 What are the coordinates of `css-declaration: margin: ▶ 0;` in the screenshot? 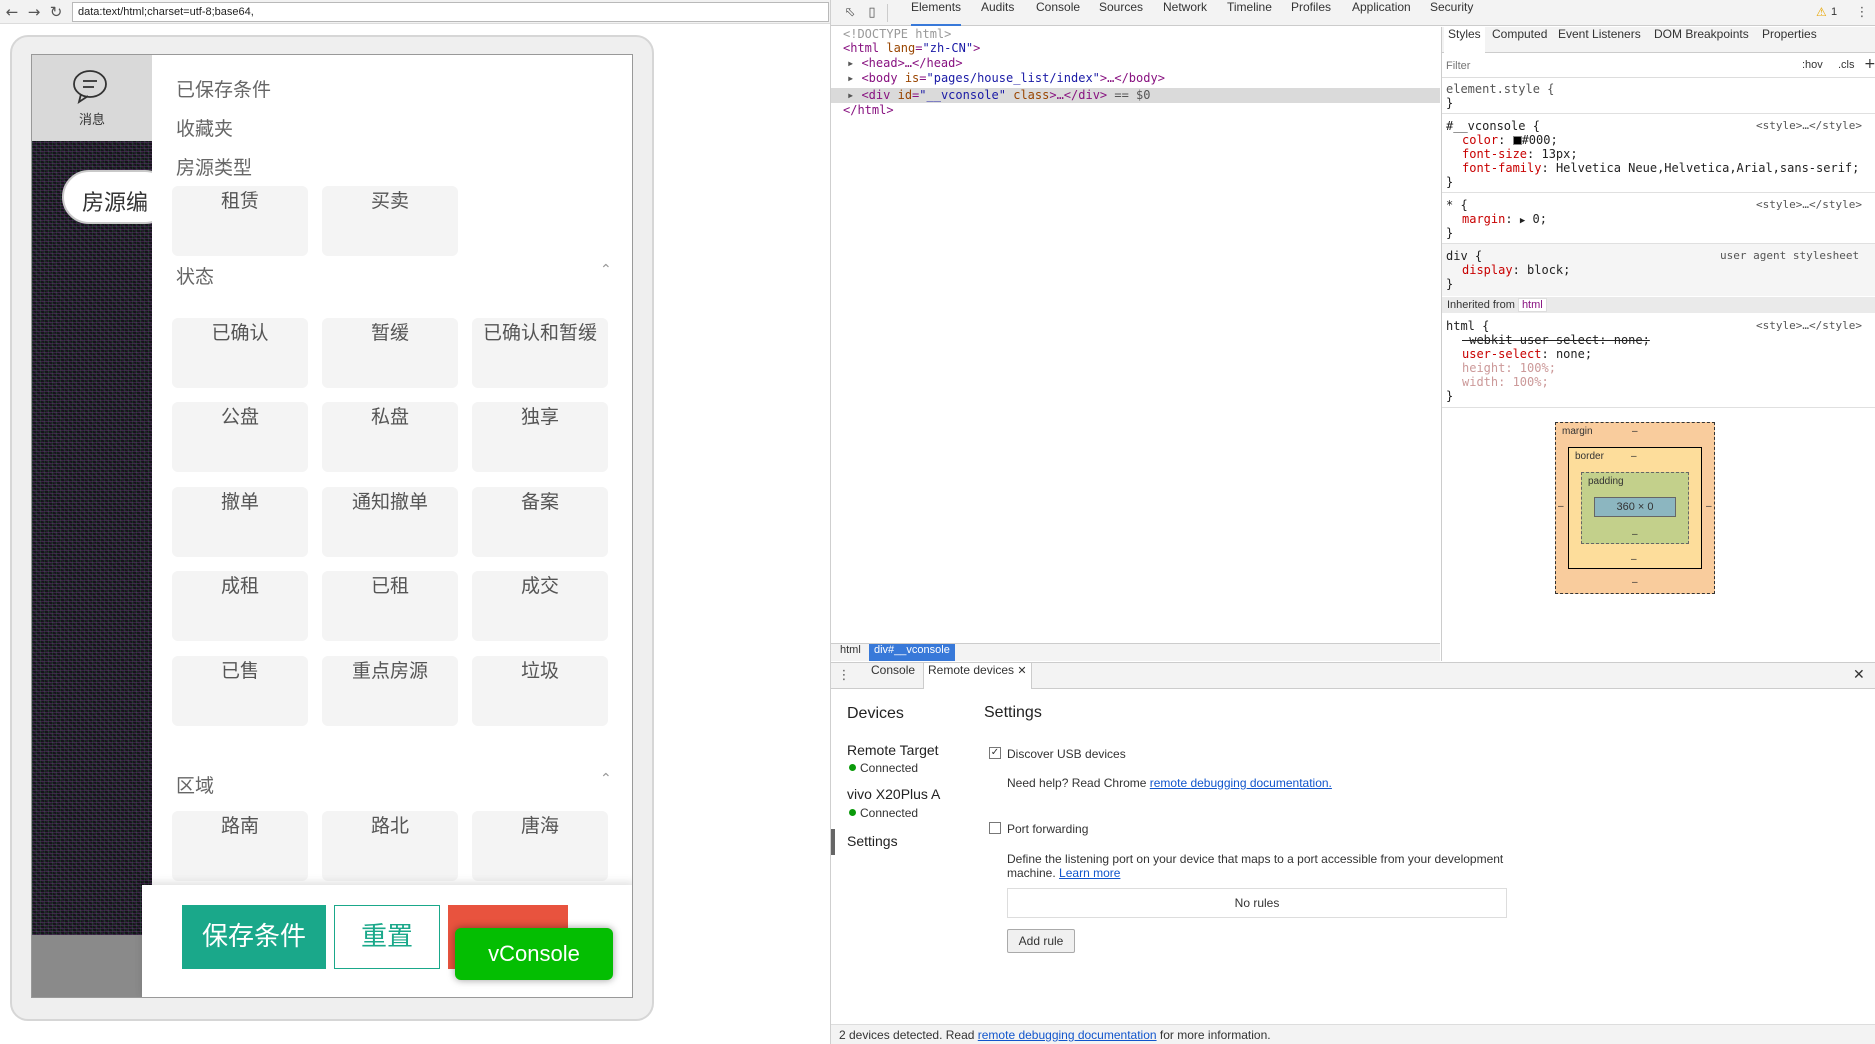 It's located at (1504, 220).